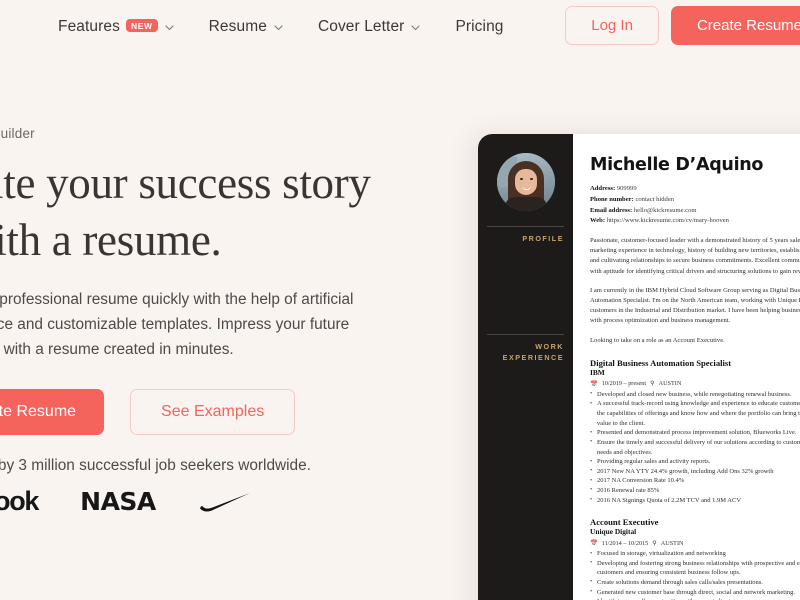 This screenshot has width=800, height=600. I want to click on job-company: Unique Digital, so click(613, 532).